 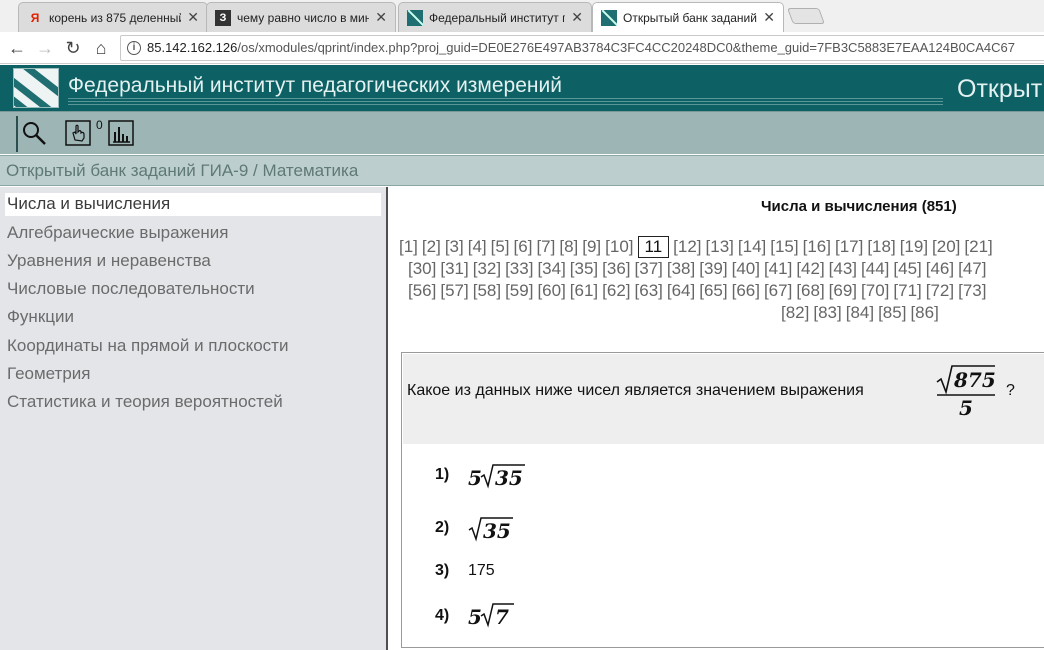 I want to click on sidebar-item-geometry: Геометрия, so click(x=48, y=374).